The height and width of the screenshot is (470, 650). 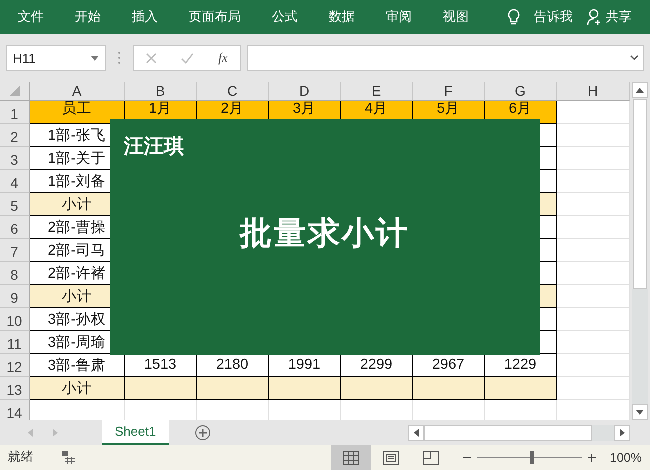 What do you see at coordinates (521, 91) in the screenshot?
I see `column-header: G` at bounding box center [521, 91].